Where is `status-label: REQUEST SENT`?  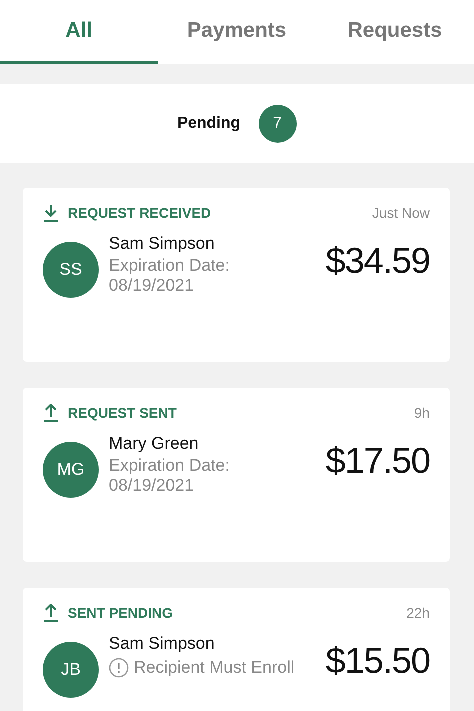
status-label: REQUEST SENT is located at coordinates (123, 413).